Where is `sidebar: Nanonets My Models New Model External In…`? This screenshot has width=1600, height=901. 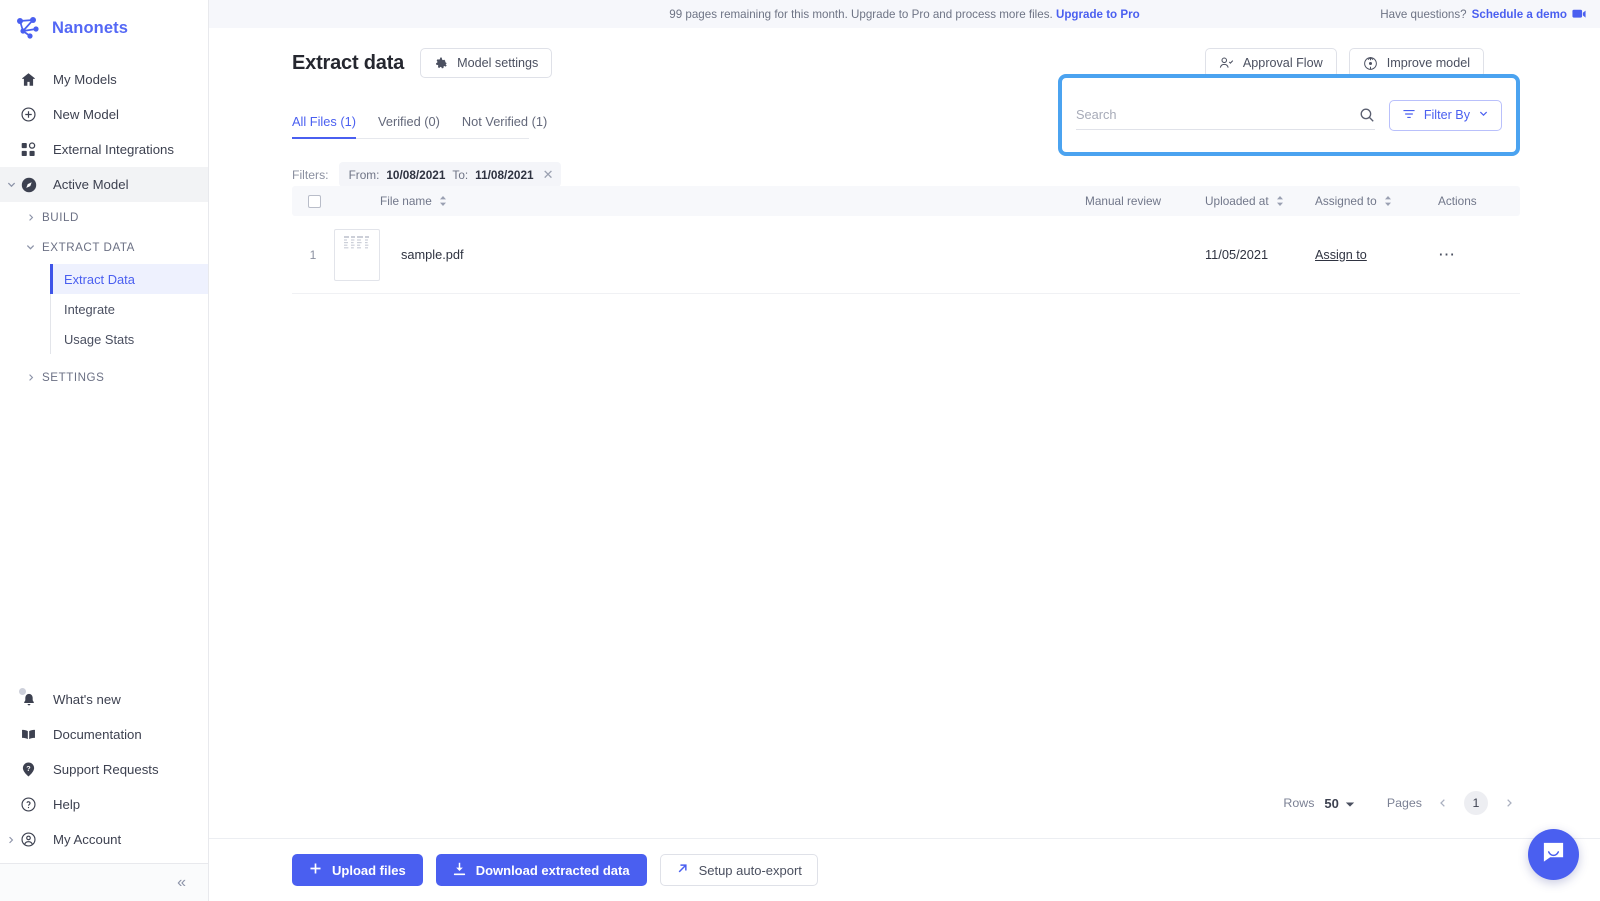 sidebar: Nanonets My Models New Model External In… is located at coordinates (104, 450).